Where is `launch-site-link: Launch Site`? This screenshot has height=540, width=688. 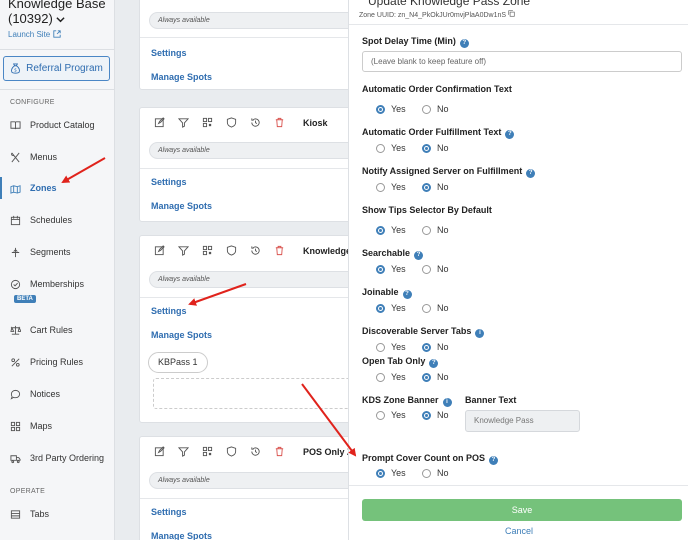
launch-site-link: Launch Site is located at coordinates (34, 34).